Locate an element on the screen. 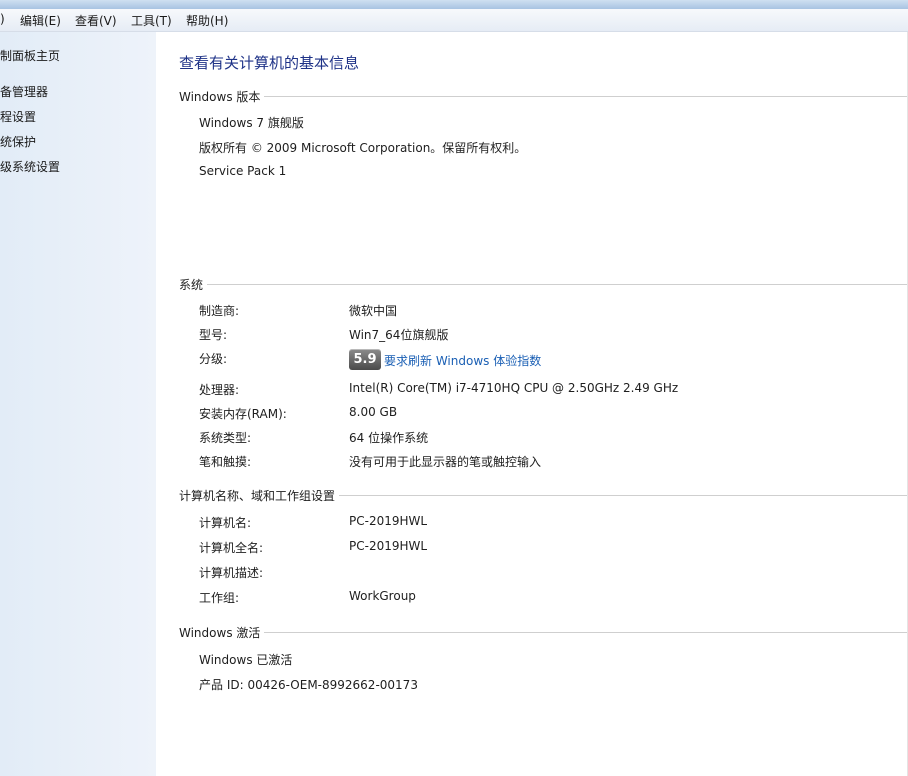 Image resolution: width=908 pixels, height=776 pixels. section-header-activation: Windows 激活 is located at coordinates (222, 632).